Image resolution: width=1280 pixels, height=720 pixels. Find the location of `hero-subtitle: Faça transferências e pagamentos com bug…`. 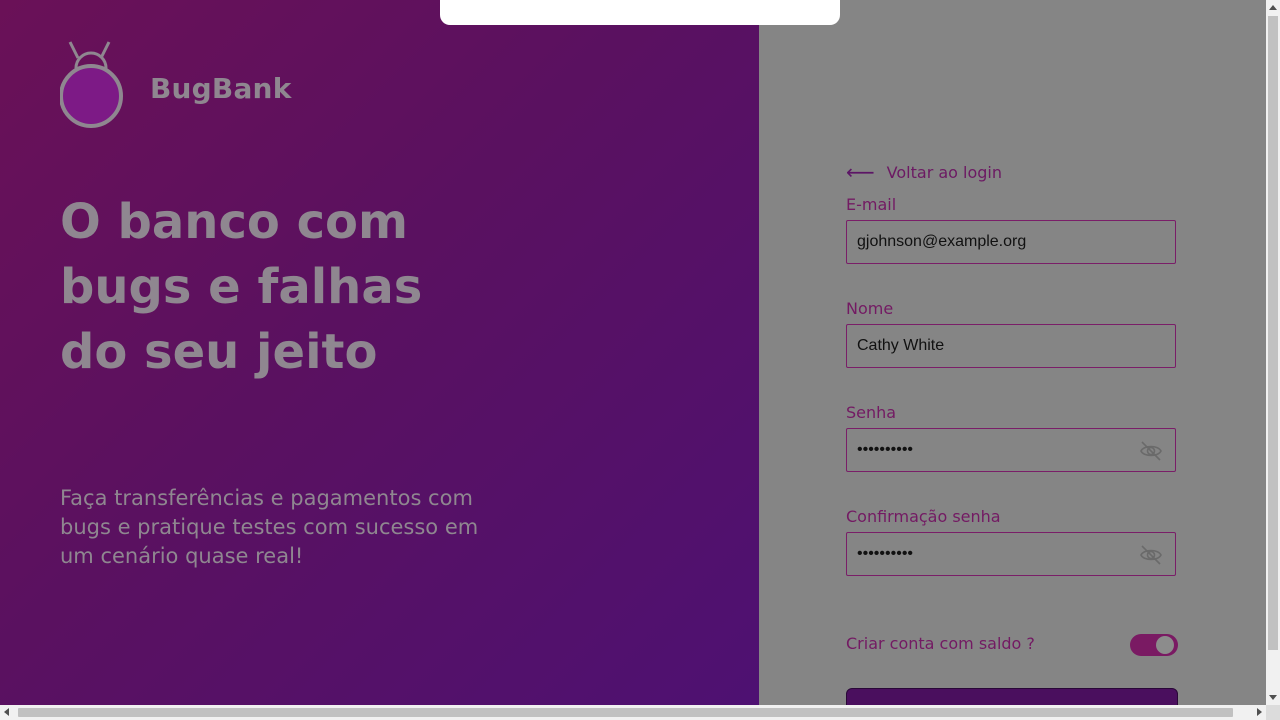

hero-subtitle: Faça transferências e pagamentos com bug… is located at coordinates (269, 527).